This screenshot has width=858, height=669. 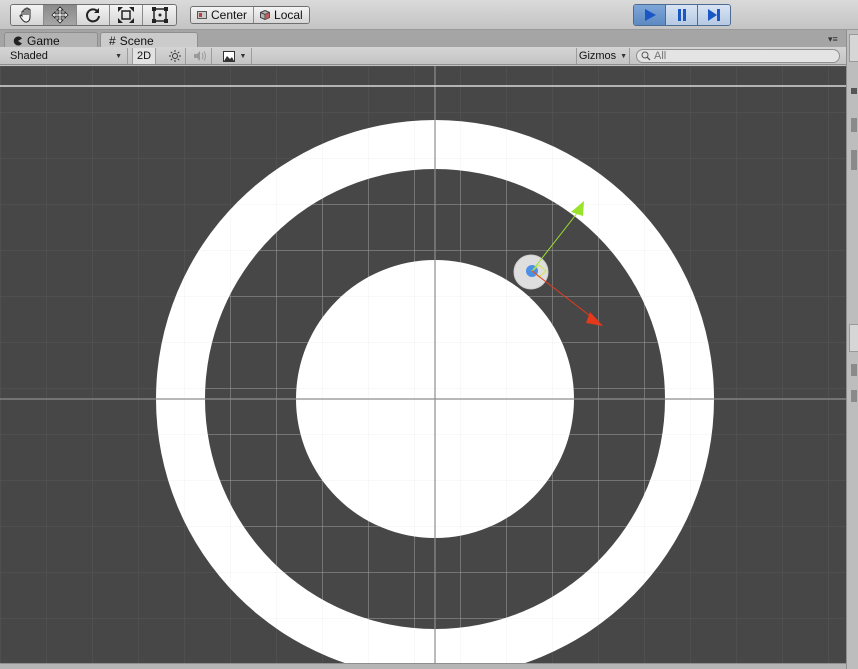 I want to click on rect-tool-button, so click(x=159, y=15).